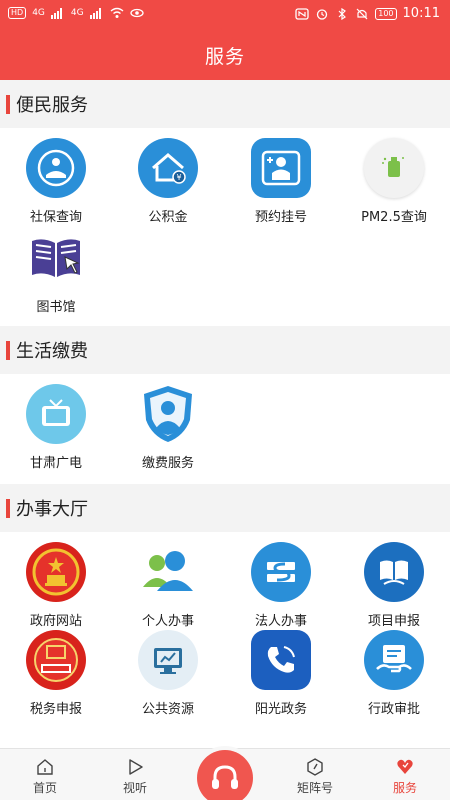 The image size is (450, 800). Describe the element at coordinates (168, 660) in the screenshot. I see `public-resource-icon` at that location.